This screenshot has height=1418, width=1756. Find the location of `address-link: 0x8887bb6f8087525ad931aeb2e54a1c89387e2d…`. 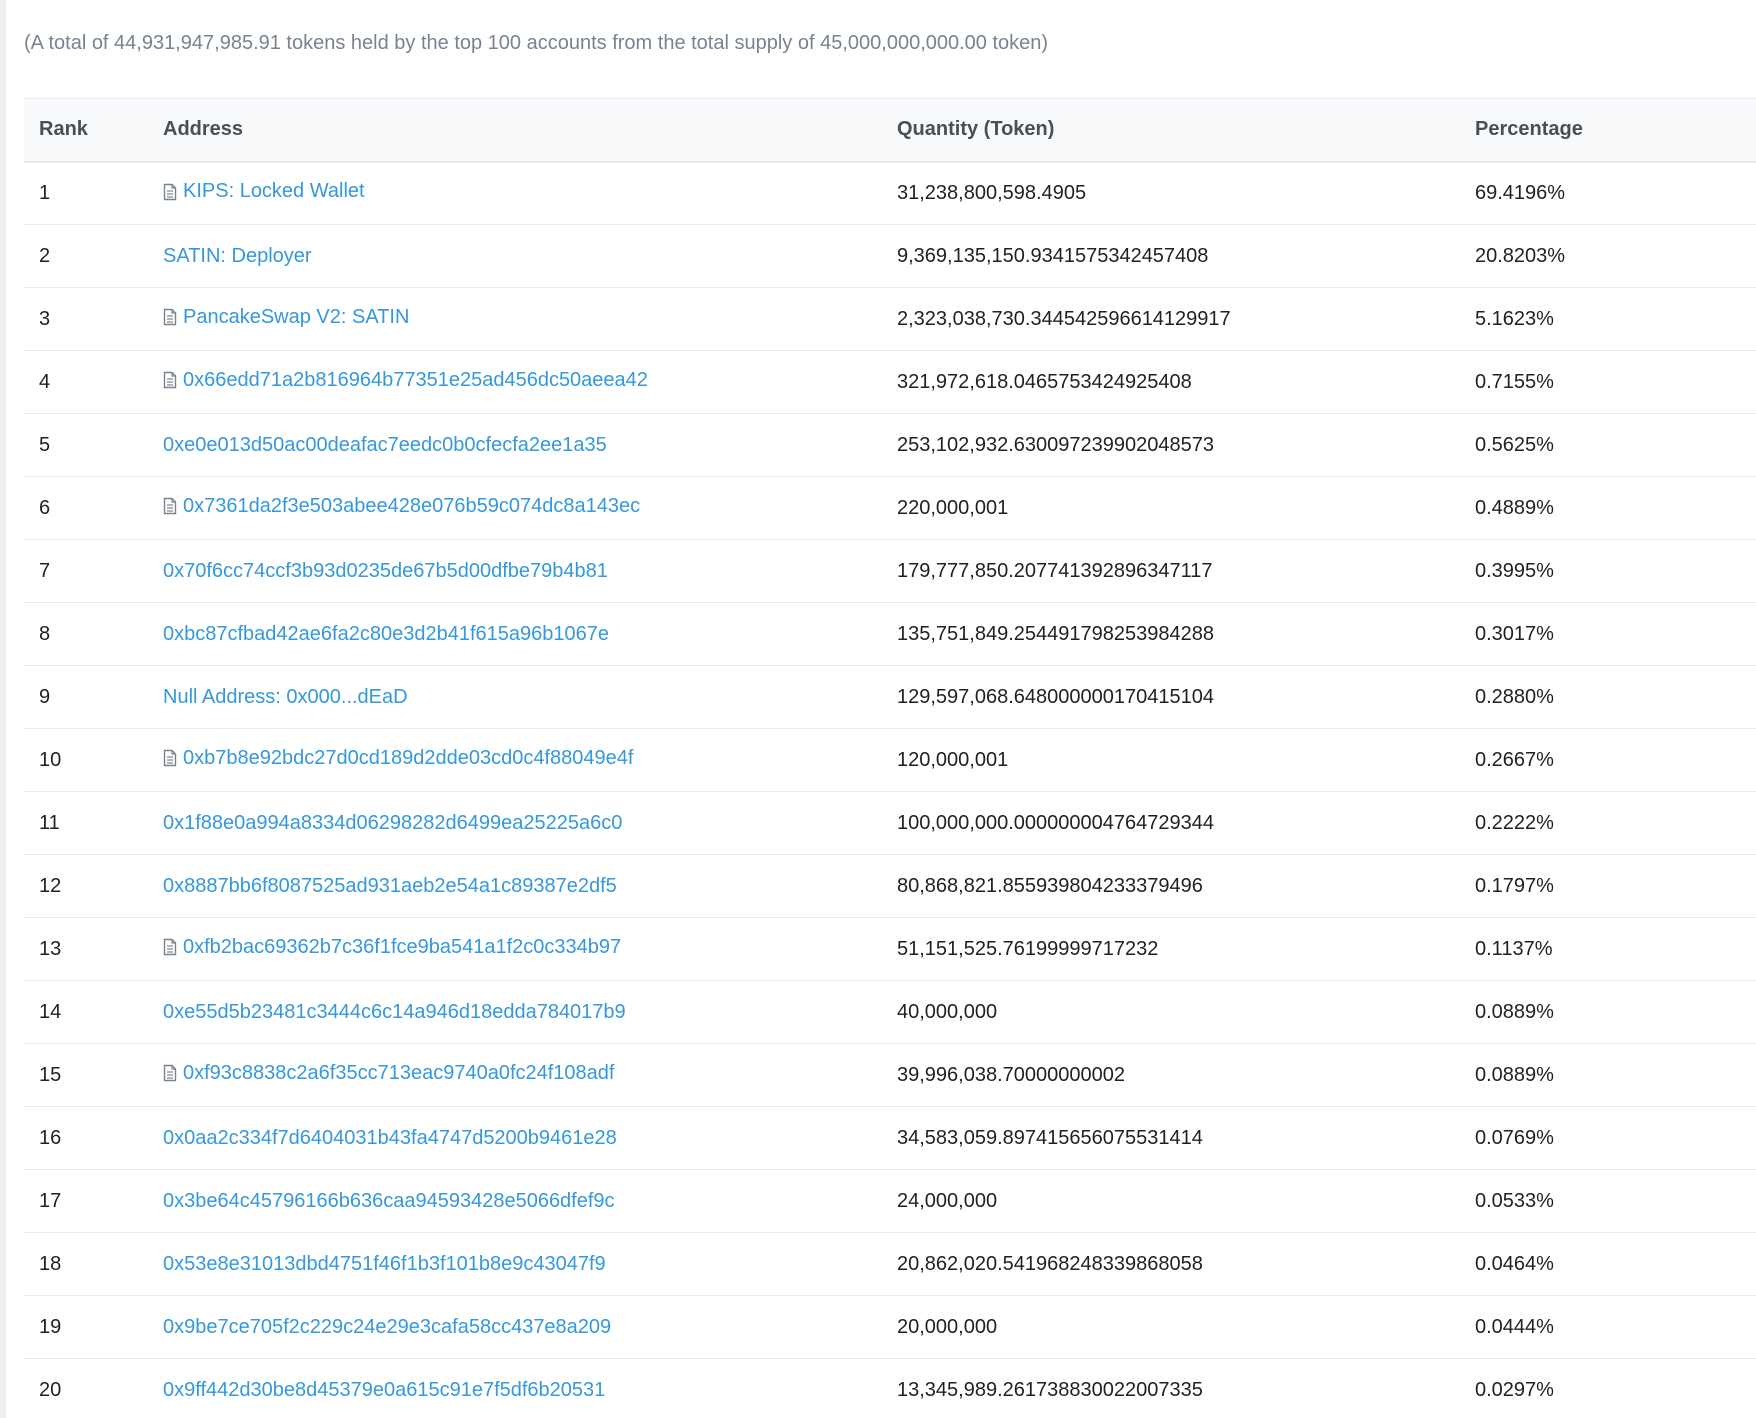

address-link: 0x8887bb6f8087525ad931aeb2e54a1c89387e2d… is located at coordinates (390, 886).